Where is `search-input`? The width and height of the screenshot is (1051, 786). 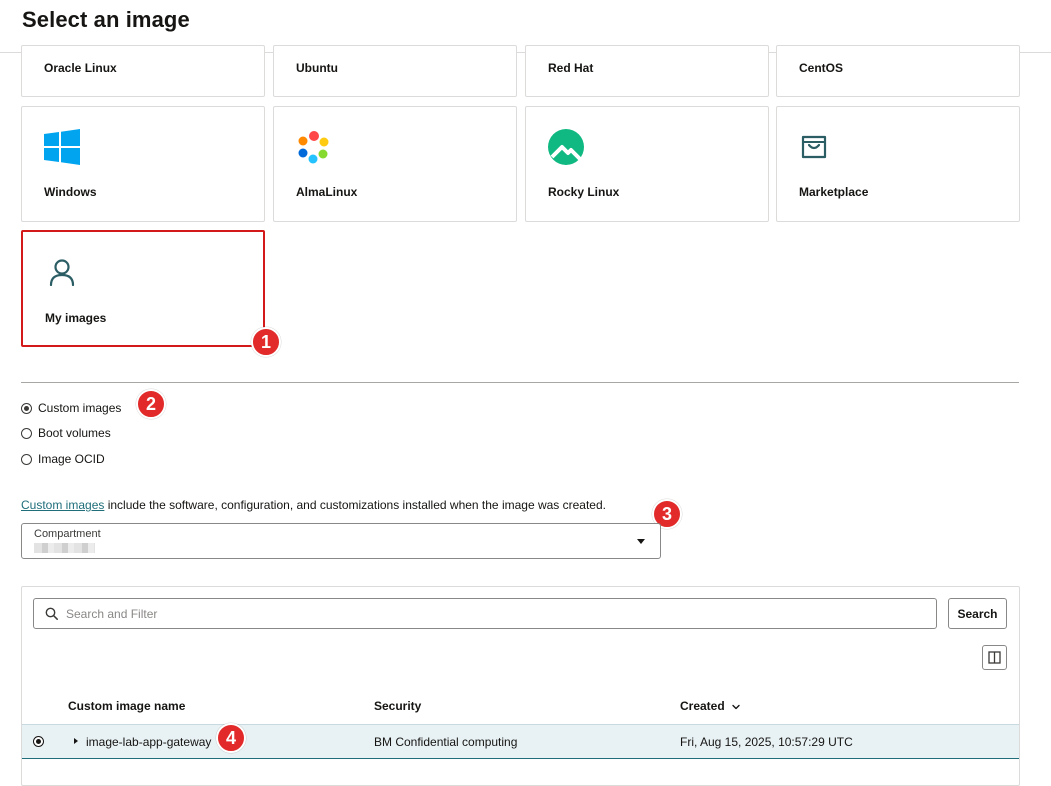
search-input is located at coordinates (496, 613).